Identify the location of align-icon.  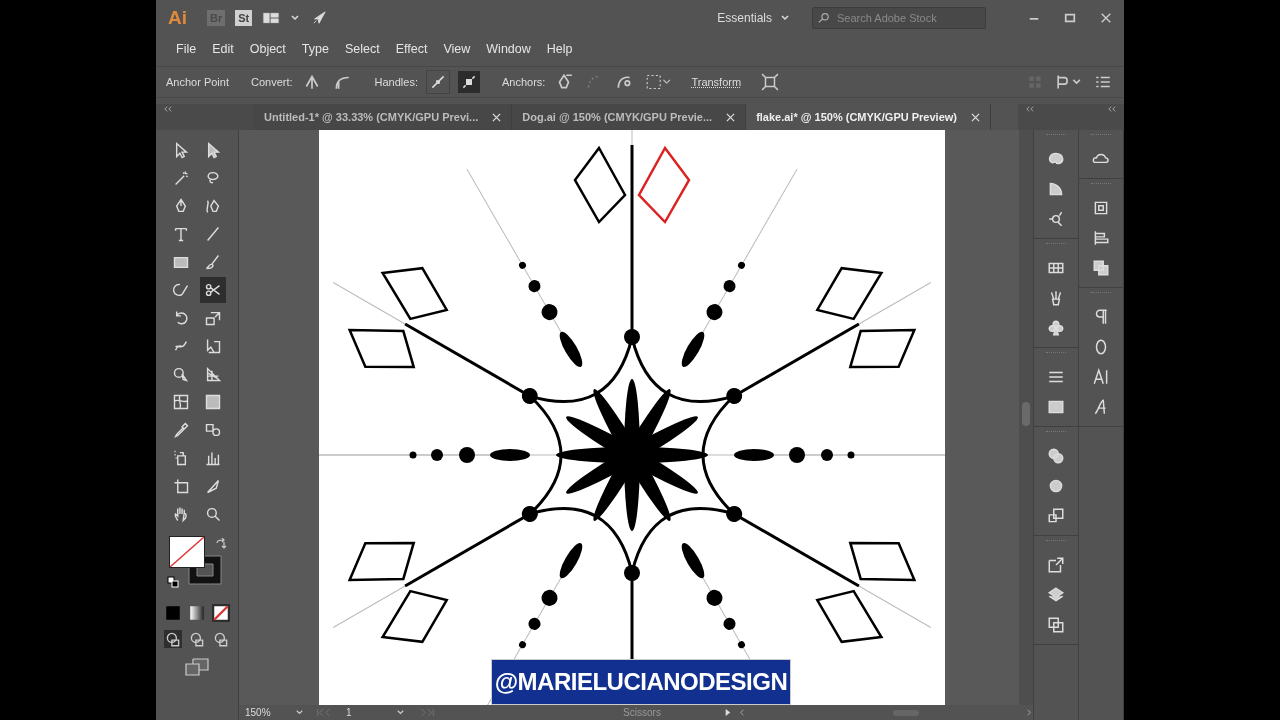
(1101, 238).